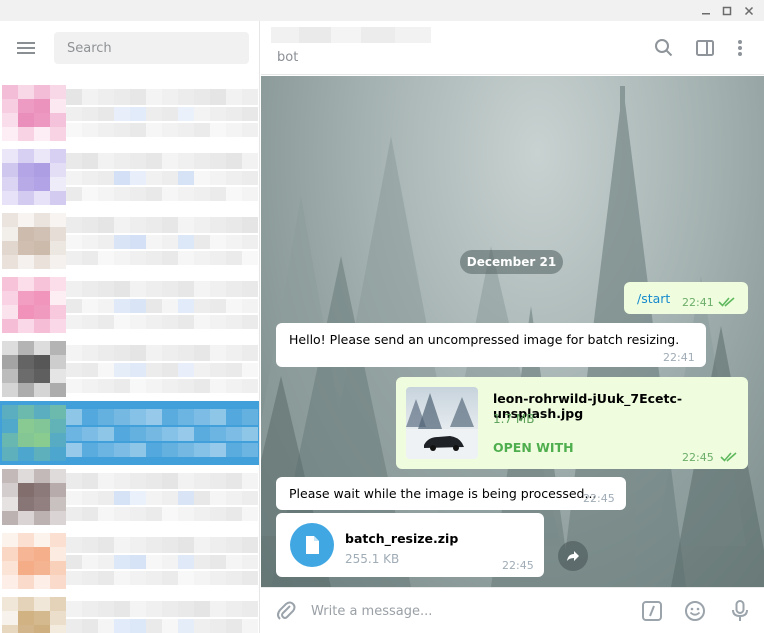 This screenshot has height=633, width=764. I want to click on file-name: batch_resize.zip, so click(402, 538).